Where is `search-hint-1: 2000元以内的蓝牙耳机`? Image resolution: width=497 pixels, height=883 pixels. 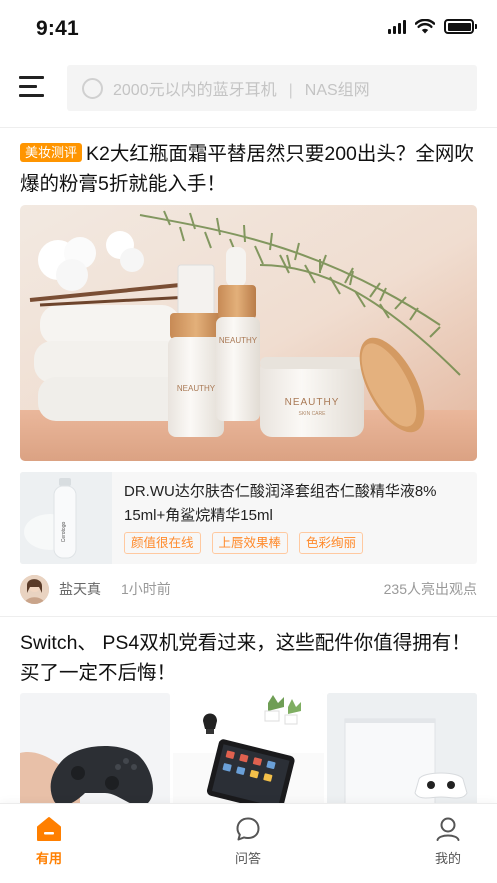 search-hint-1: 2000元以内的蓝牙耳机 is located at coordinates (195, 90).